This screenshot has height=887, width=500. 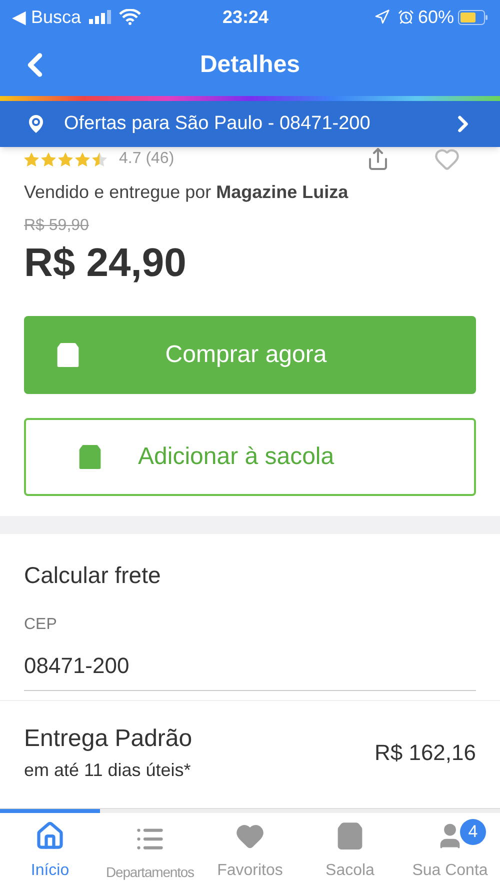 What do you see at coordinates (473, 832) in the screenshot?
I see `notification-badge: 4` at bounding box center [473, 832].